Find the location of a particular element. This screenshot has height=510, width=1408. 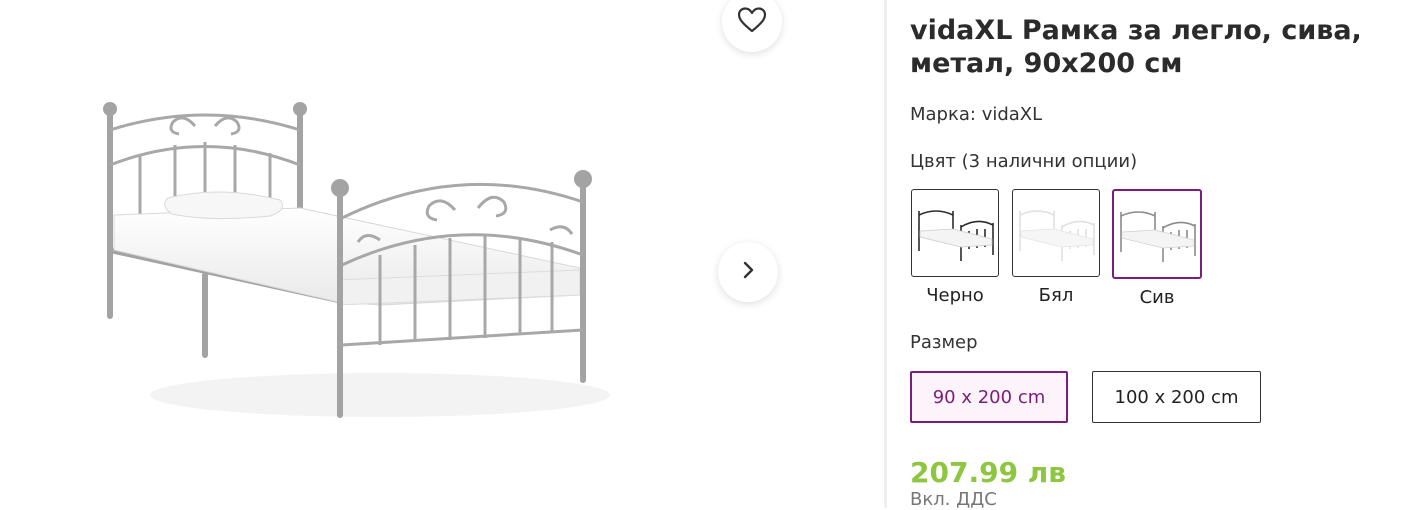

panel-divider is located at coordinates (885, 254).